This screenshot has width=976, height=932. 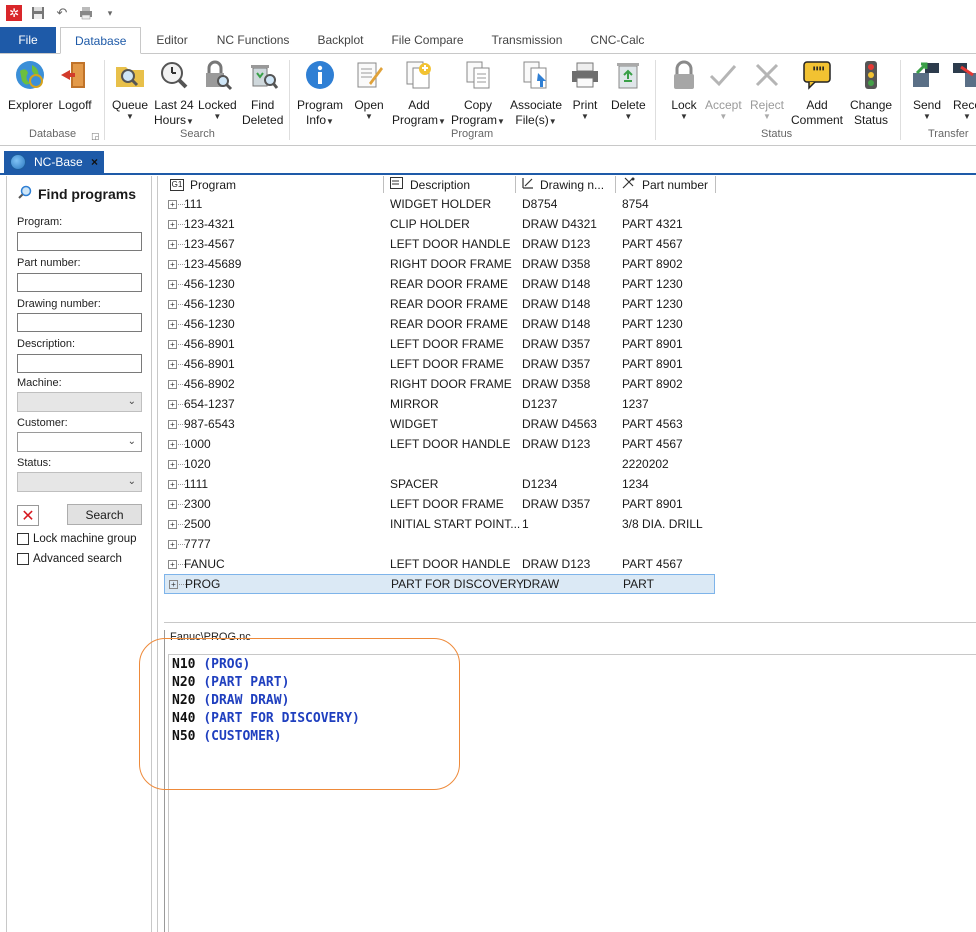 What do you see at coordinates (340, 40) in the screenshot?
I see `tab-backplot: Backplot` at bounding box center [340, 40].